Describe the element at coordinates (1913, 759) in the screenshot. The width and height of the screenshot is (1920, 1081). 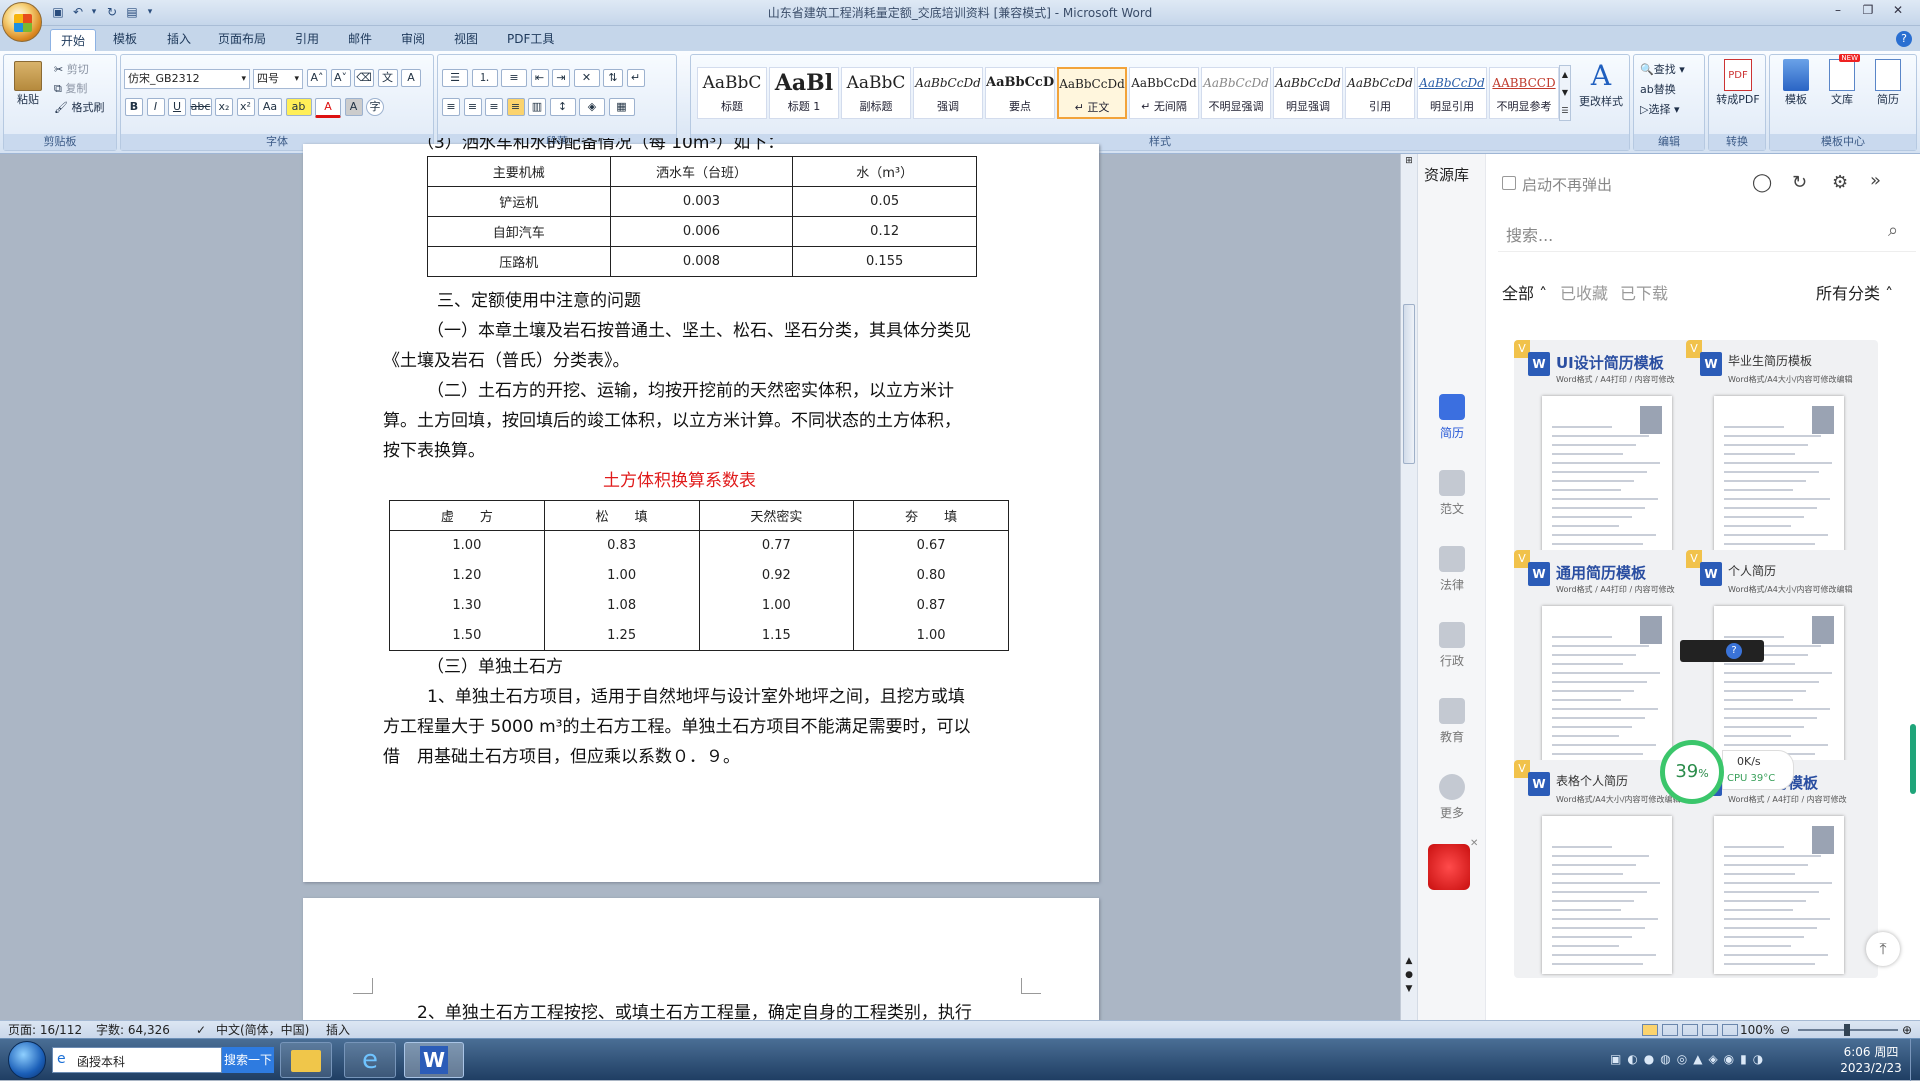
I see `panel-scroll-thumb` at that location.